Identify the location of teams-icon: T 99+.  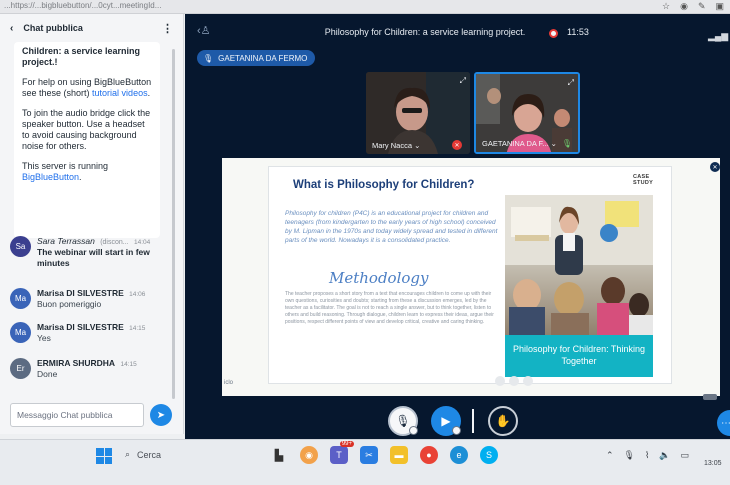
(342, 452).